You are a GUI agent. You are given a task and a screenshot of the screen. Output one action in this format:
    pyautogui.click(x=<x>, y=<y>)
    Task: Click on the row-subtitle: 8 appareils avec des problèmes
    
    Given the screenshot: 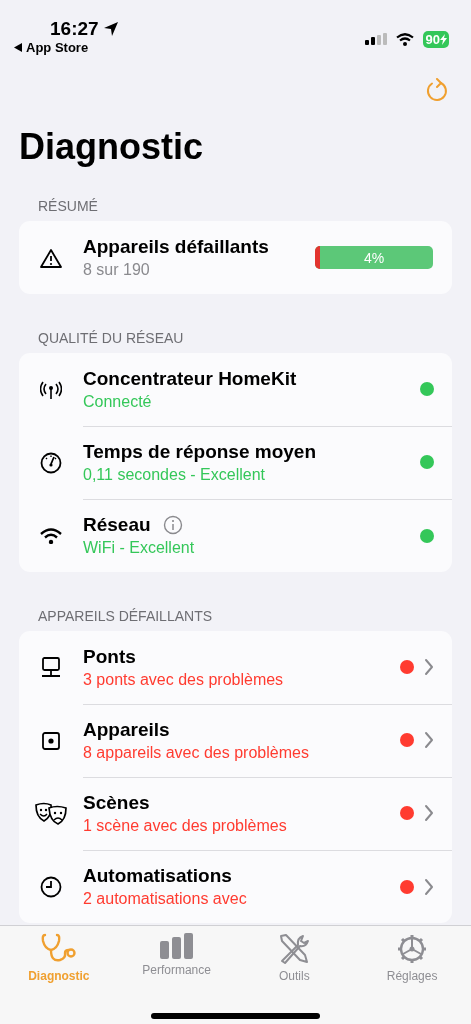 What is the action you would take?
    pyautogui.click(x=196, y=752)
    